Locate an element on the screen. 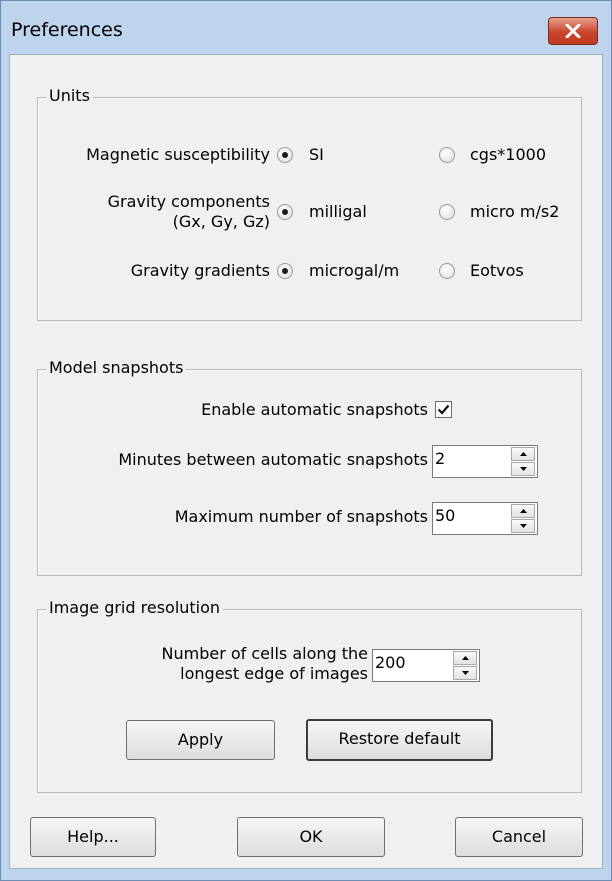 Image resolution: width=612 pixels, height=881 pixels. cancel-button: Cancel is located at coordinates (519, 837).